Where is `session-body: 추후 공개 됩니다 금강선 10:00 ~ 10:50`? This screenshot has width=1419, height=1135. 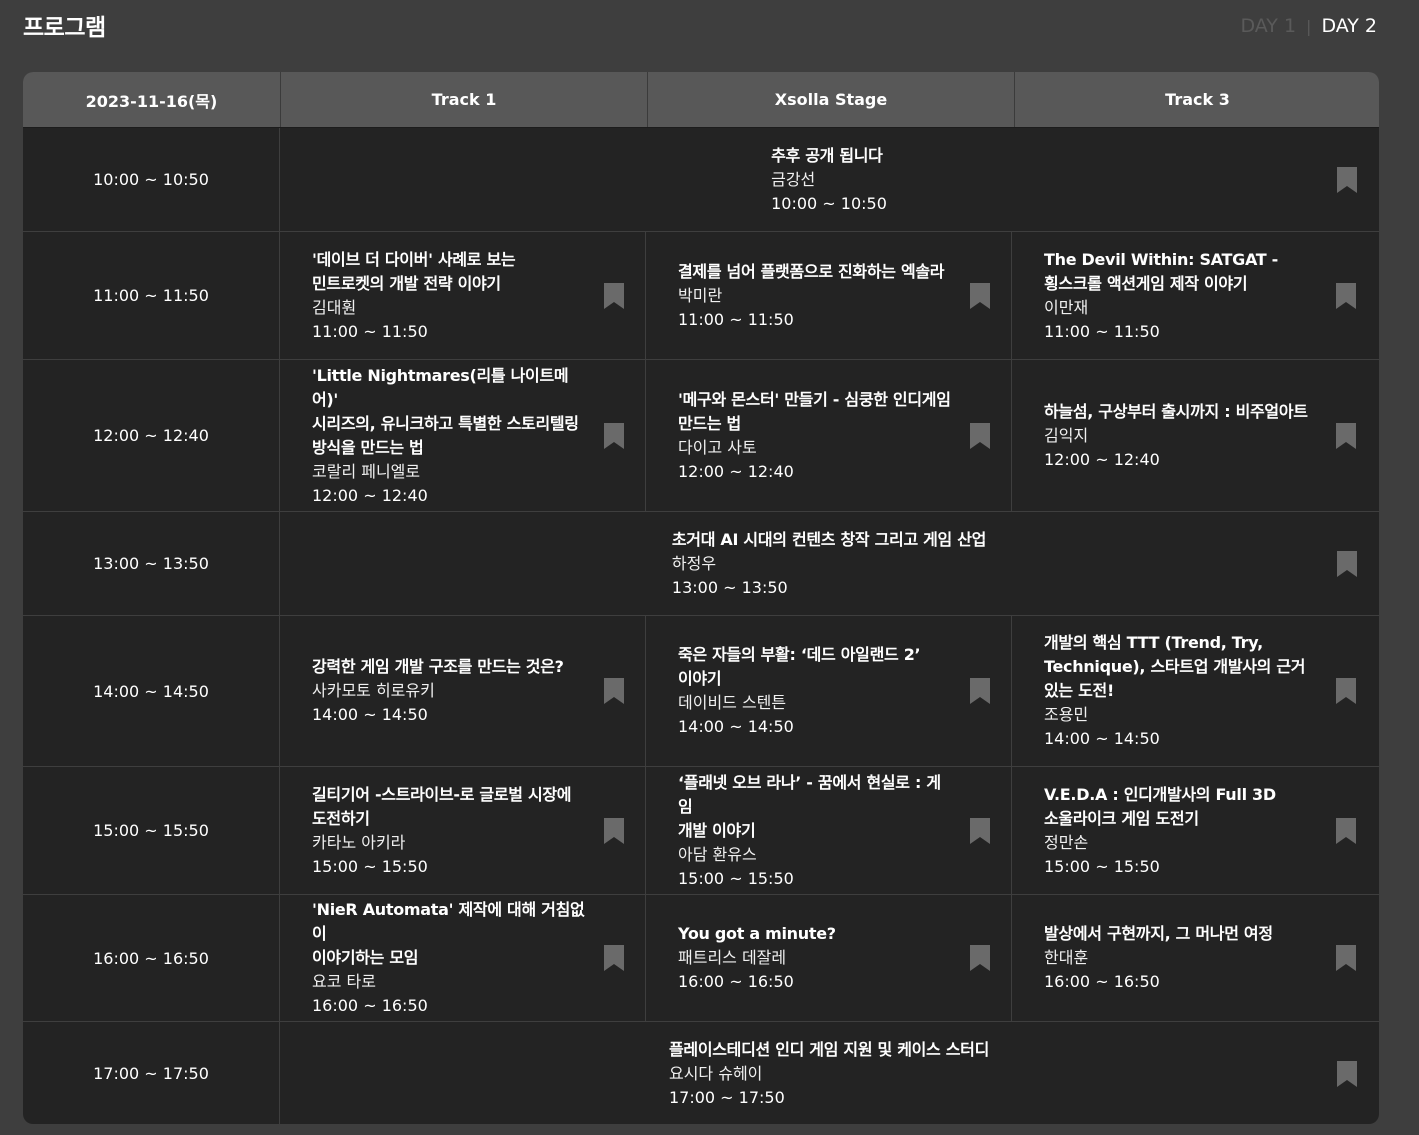 session-body: 추후 공개 됩니다 금강선 10:00 ~ 10:50 is located at coordinates (829, 180).